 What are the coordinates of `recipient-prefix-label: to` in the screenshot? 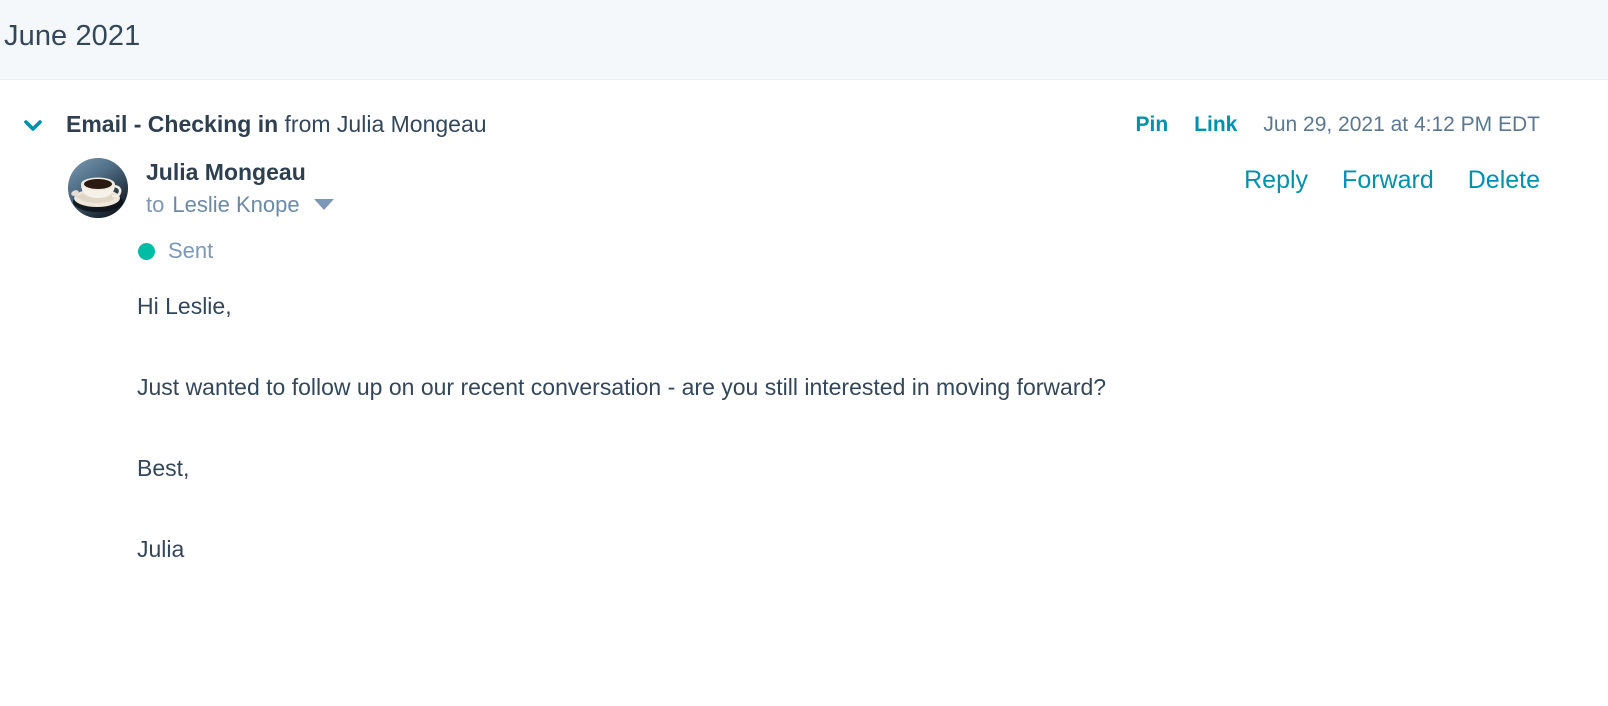 It's located at (155, 204).